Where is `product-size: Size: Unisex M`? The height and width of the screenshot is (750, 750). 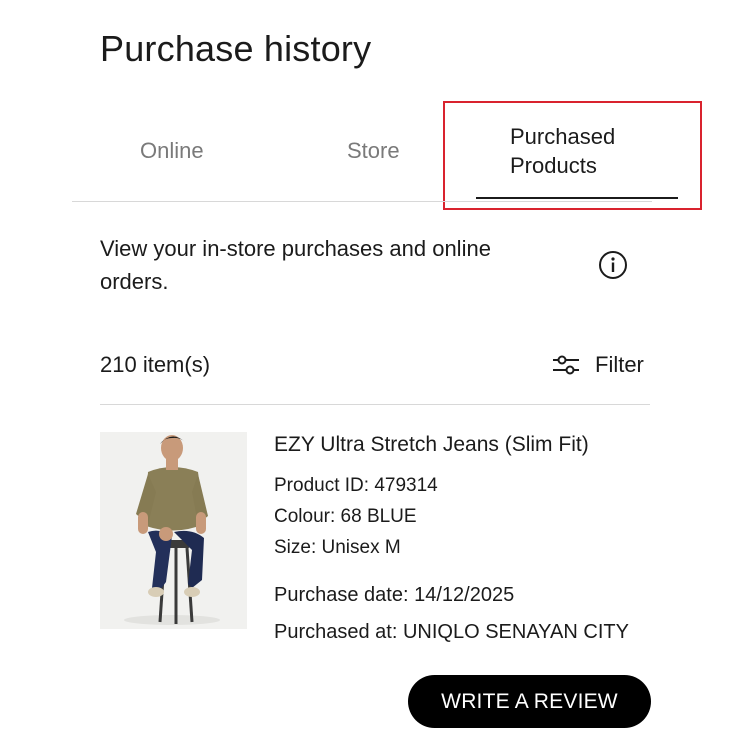
product-size: Size: Unisex M is located at coordinates (337, 547).